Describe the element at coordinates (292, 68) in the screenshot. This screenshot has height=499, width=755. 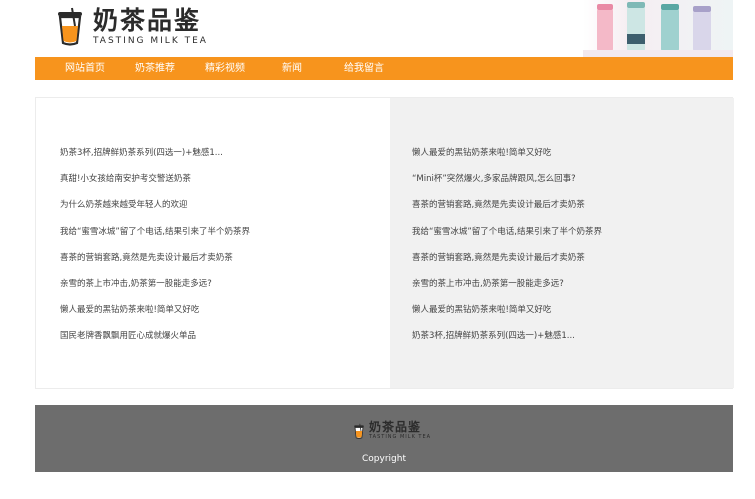
I see `nav-item-news: 新闻` at that location.